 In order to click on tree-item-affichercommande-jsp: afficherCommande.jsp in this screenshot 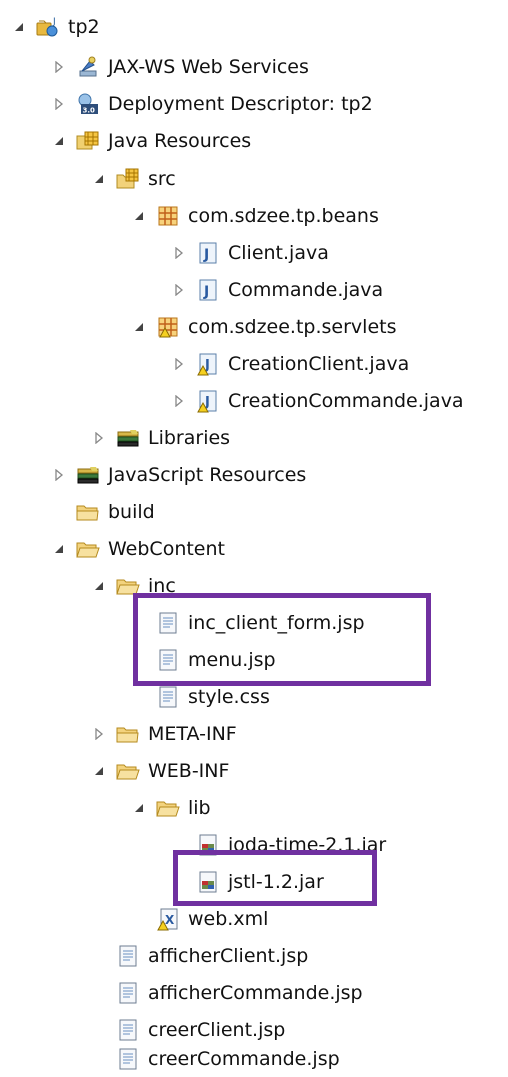, I will do `click(227, 992)`.